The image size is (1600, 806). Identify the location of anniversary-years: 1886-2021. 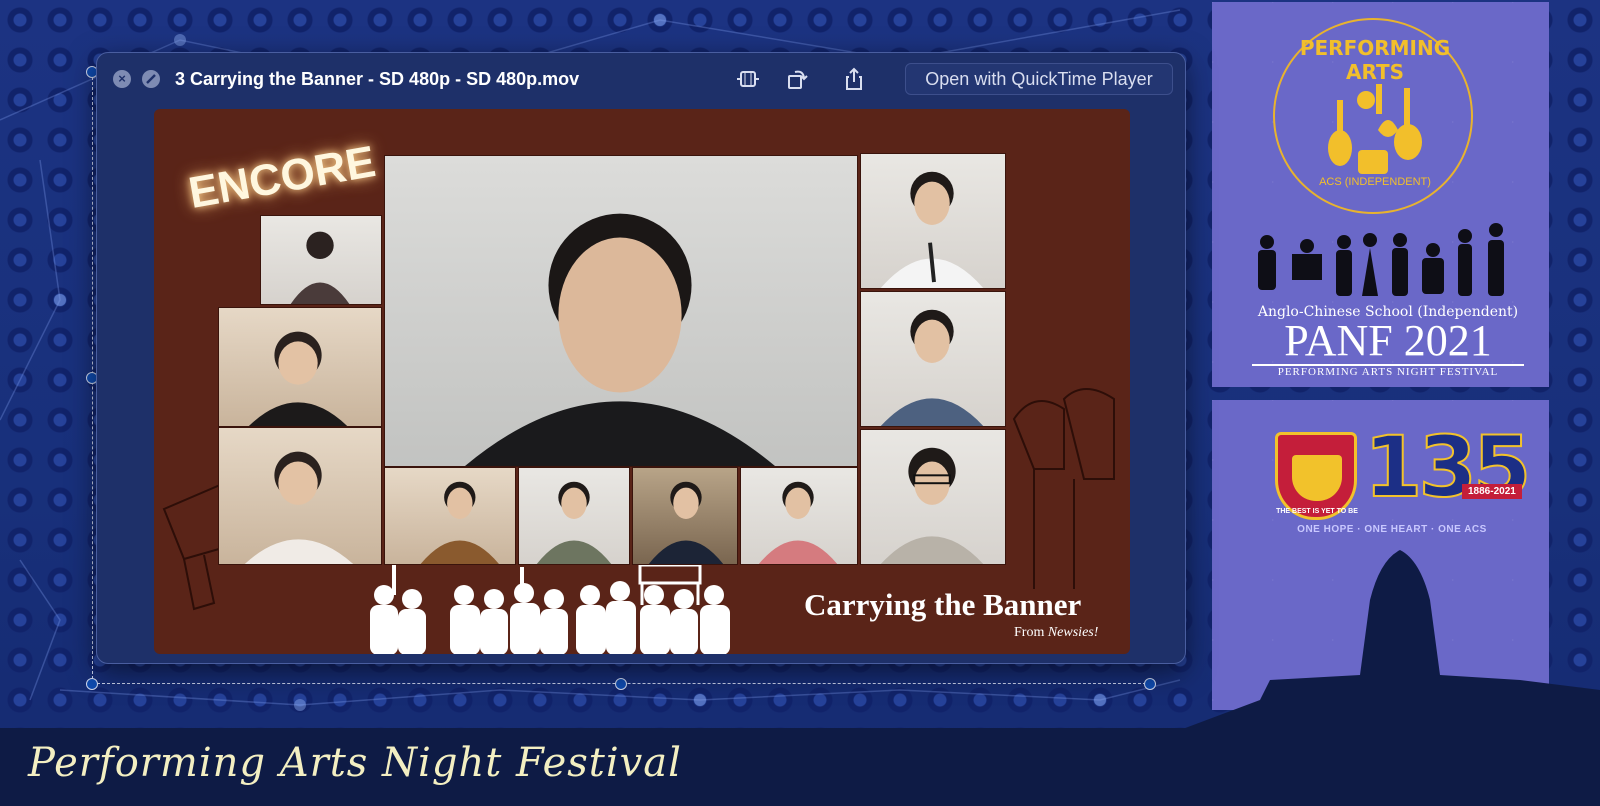
(1492, 491).